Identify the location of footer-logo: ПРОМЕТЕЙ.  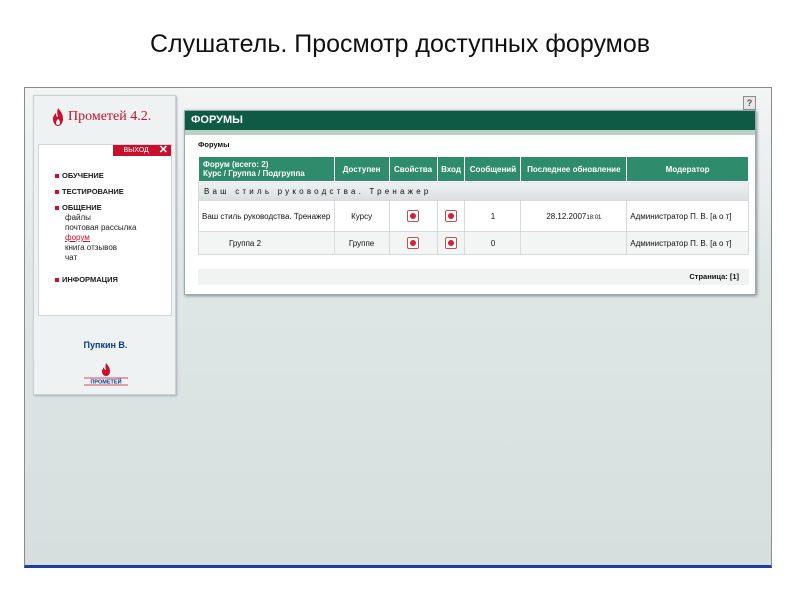
(106, 374).